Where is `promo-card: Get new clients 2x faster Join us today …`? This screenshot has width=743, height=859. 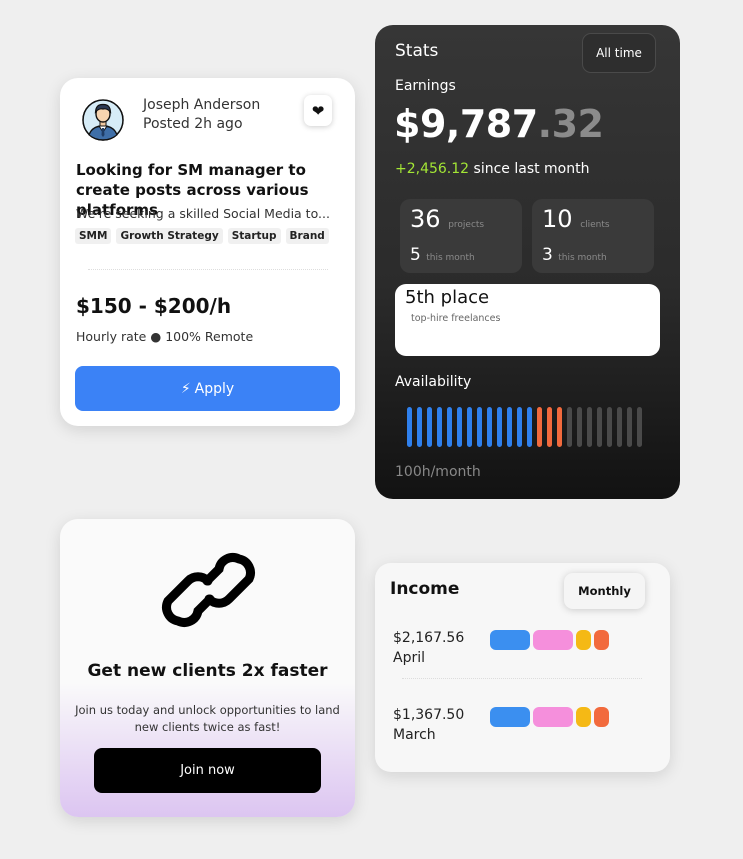
promo-card: Get new clients 2x faster Join us today … is located at coordinates (207, 668).